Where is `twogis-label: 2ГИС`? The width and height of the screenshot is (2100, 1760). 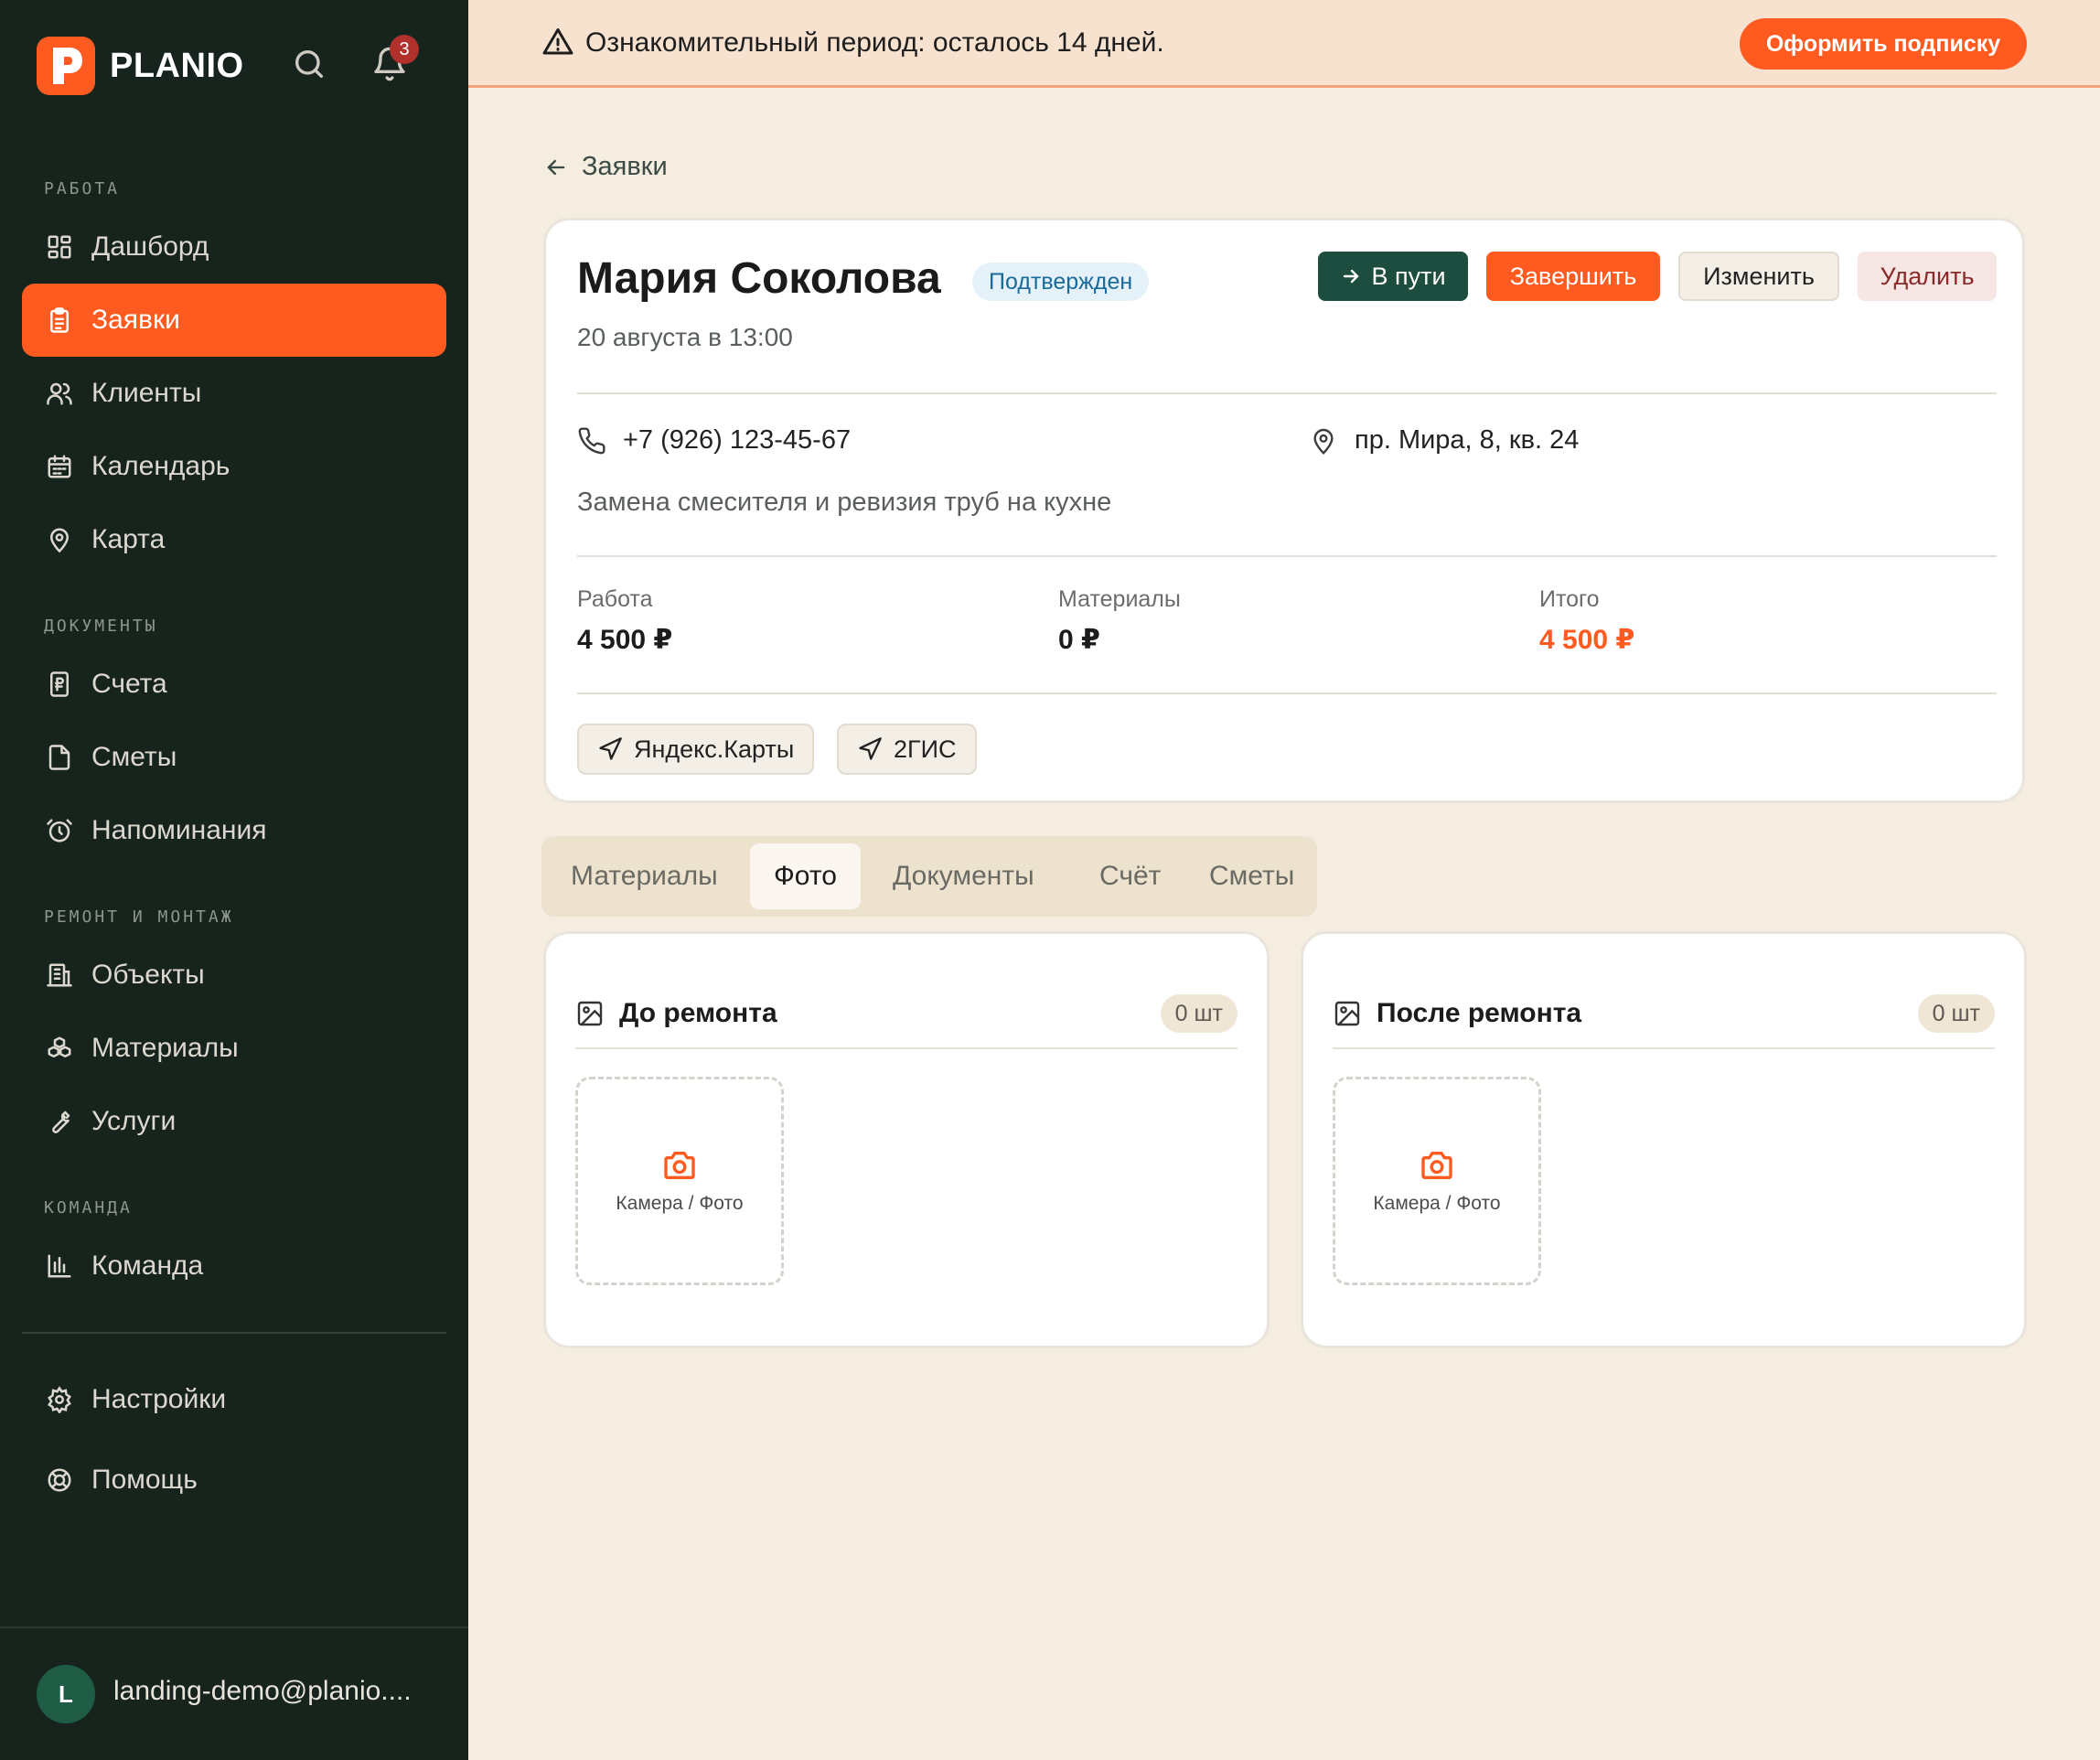 twogis-label: 2ГИС is located at coordinates (925, 749).